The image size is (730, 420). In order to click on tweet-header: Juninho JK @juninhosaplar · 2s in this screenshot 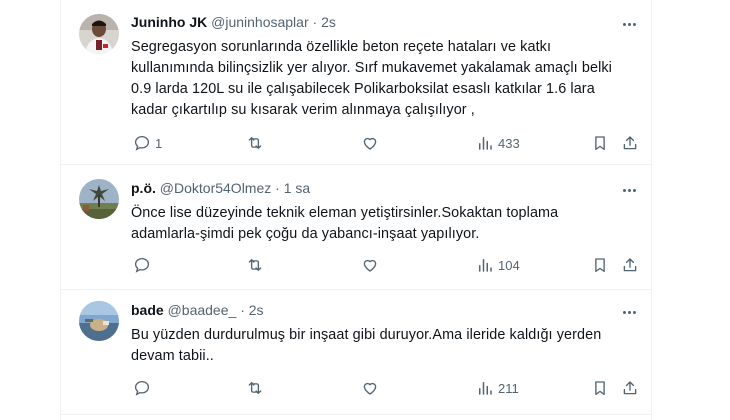, I will do `click(233, 22)`.